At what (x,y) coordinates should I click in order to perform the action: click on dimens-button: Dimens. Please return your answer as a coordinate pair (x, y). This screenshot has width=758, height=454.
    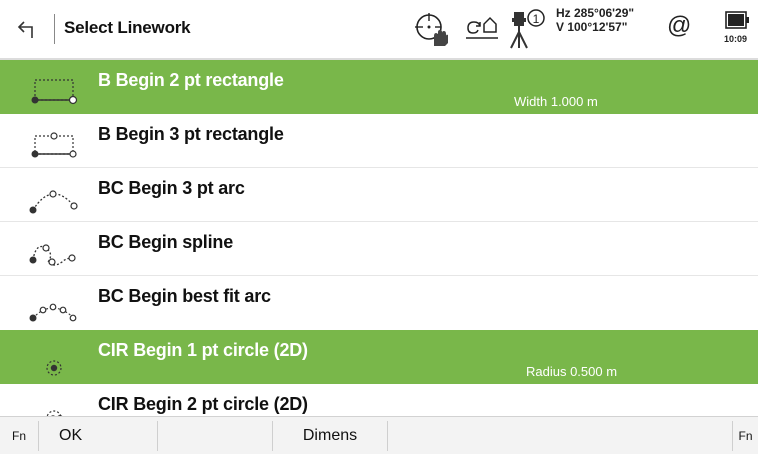
    Looking at the image, I should click on (330, 435).